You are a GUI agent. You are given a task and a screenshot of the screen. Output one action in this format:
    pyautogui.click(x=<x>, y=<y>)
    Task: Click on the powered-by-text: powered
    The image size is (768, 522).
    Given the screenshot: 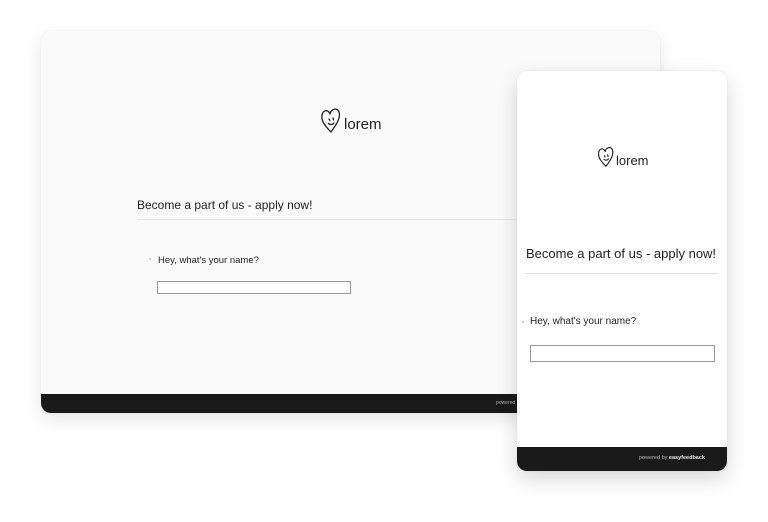 What is the action you would take?
    pyautogui.click(x=506, y=403)
    